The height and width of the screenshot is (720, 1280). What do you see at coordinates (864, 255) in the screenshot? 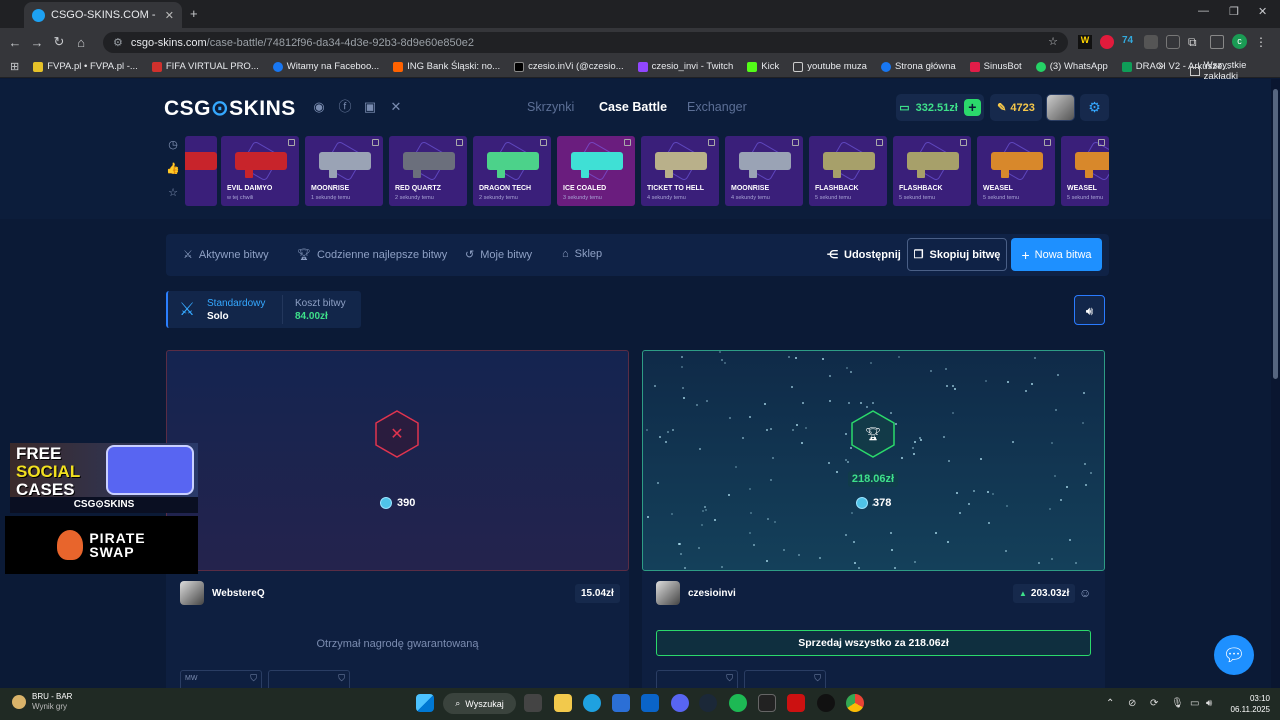
I see `share-button: ⋲ Udostępnij` at bounding box center [864, 255].